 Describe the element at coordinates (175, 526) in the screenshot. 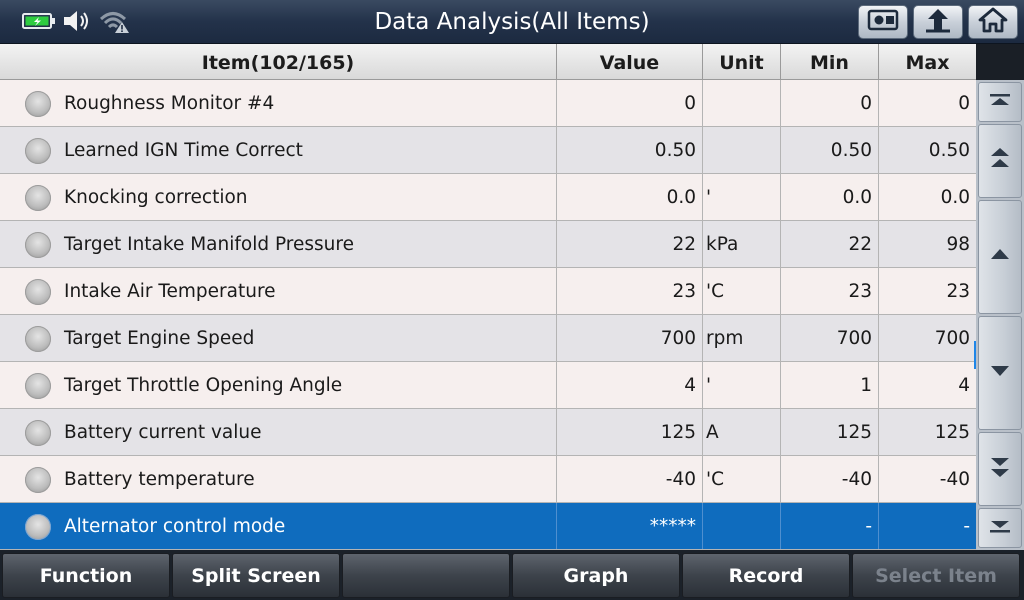

I see `item-name: Alternator control mode` at that location.